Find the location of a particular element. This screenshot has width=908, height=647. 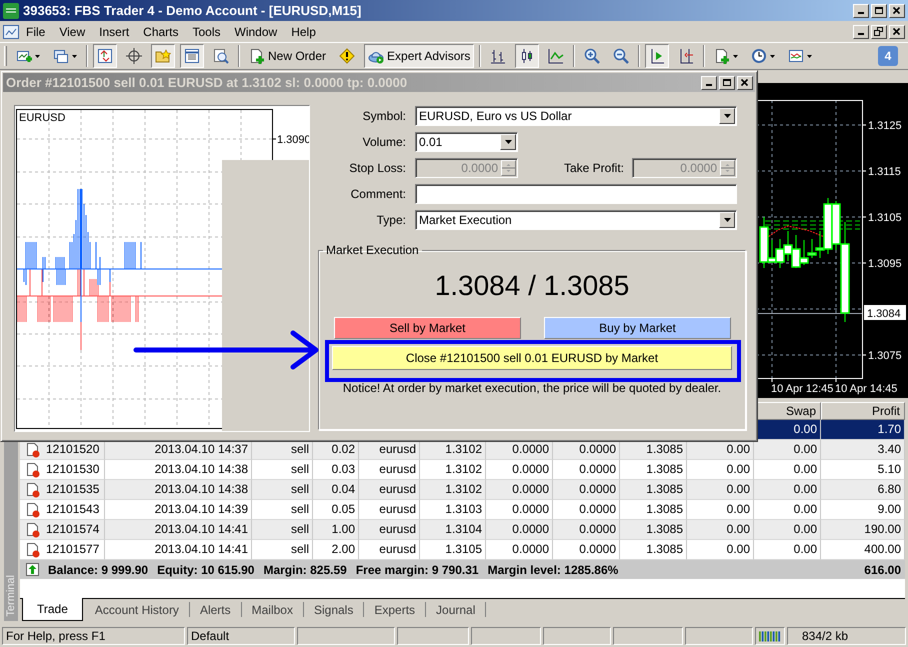

menu-item: Charts is located at coordinates (161, 31).